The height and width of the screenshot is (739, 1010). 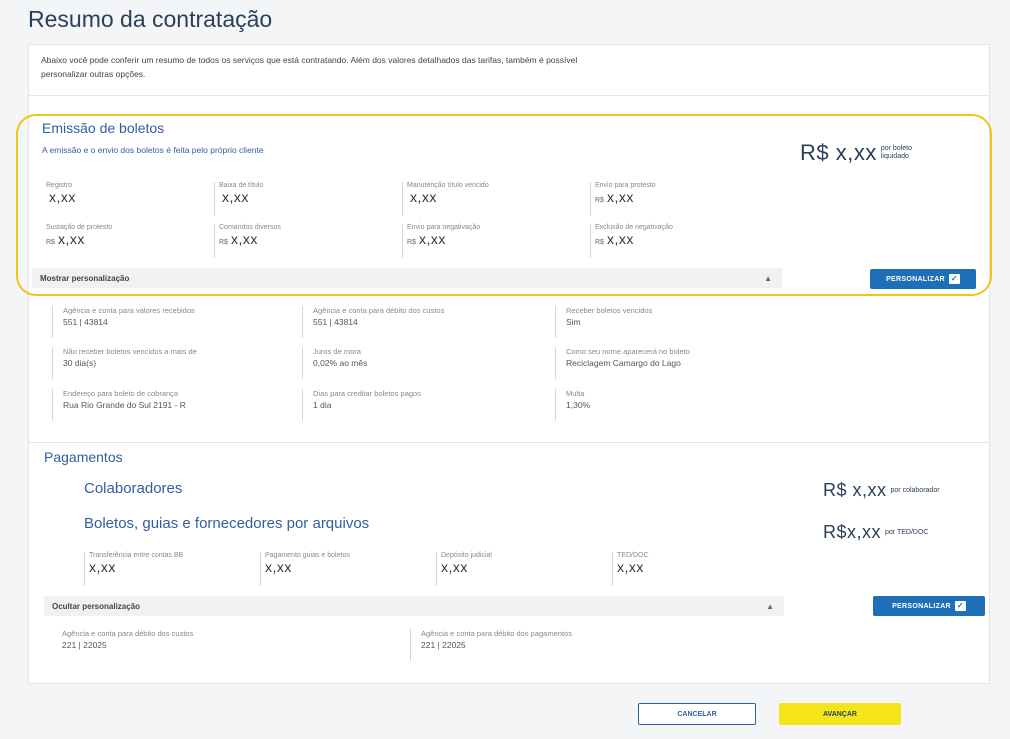 I want to click on pag-fee-deposito-judicial: Depósito judicial x,xx, so click(x=521, y=569).